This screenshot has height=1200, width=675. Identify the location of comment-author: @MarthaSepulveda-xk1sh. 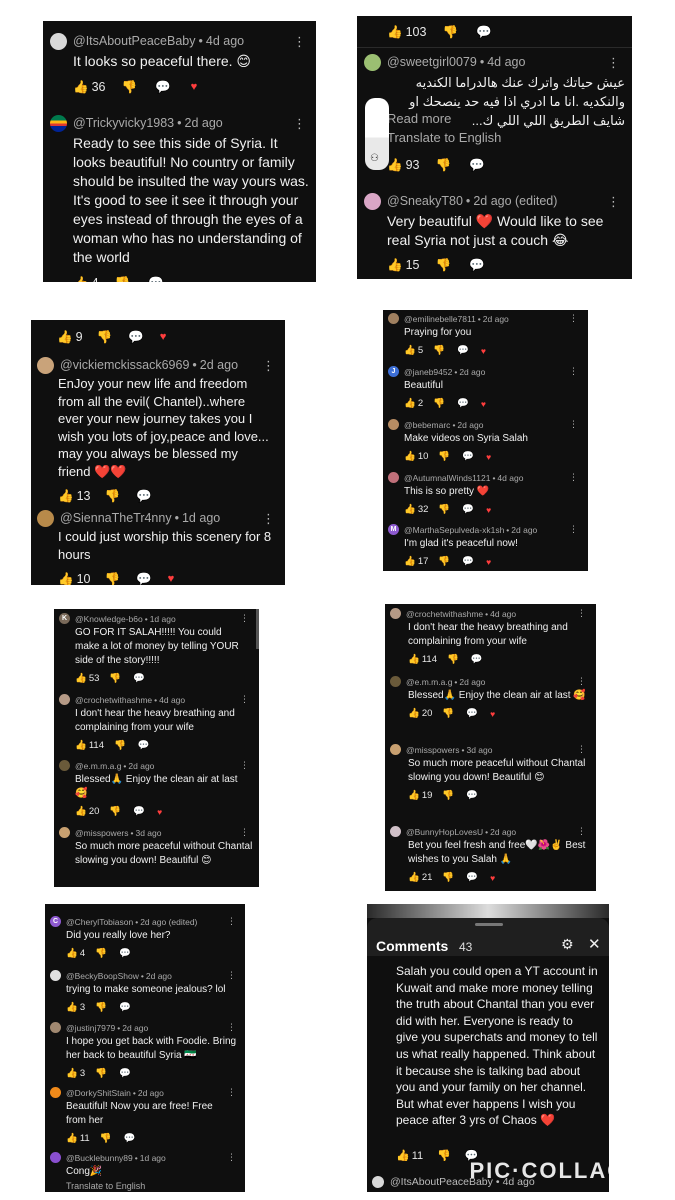
(454, 530).